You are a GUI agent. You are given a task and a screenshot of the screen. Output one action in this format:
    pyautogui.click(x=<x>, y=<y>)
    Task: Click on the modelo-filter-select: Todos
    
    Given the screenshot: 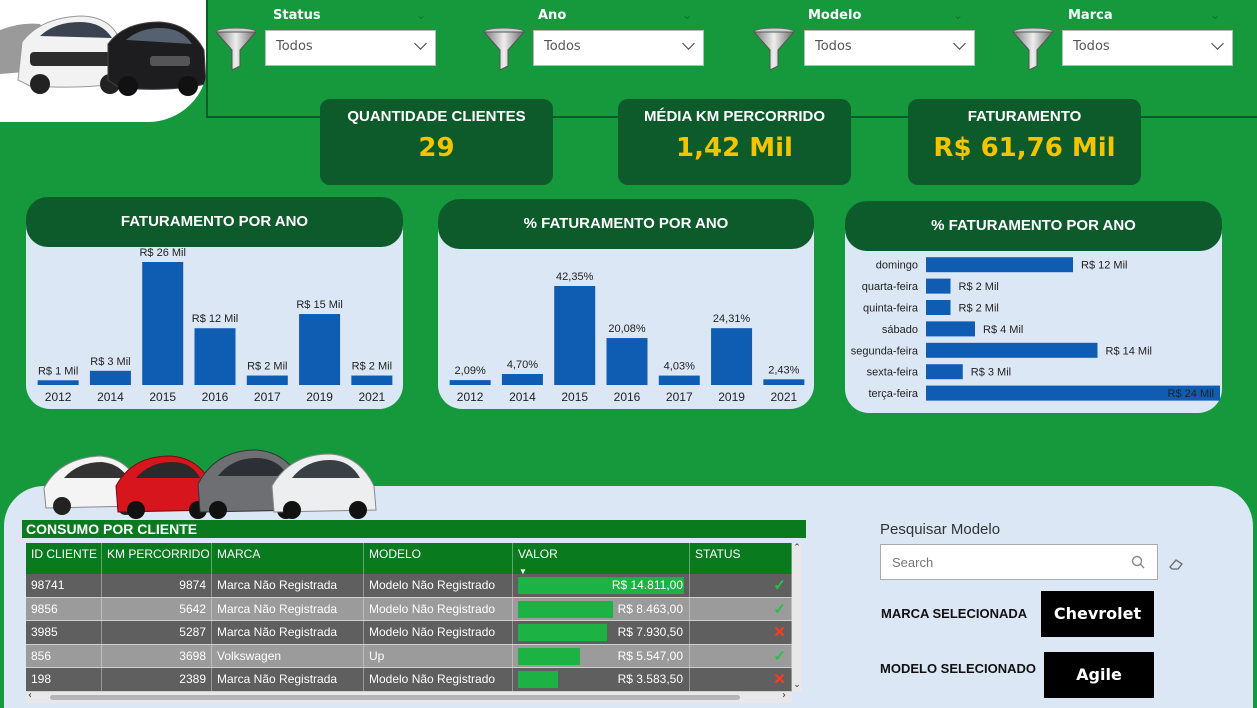 What is the action you would take?
    pyautogui.click(x=889, y=48)
    